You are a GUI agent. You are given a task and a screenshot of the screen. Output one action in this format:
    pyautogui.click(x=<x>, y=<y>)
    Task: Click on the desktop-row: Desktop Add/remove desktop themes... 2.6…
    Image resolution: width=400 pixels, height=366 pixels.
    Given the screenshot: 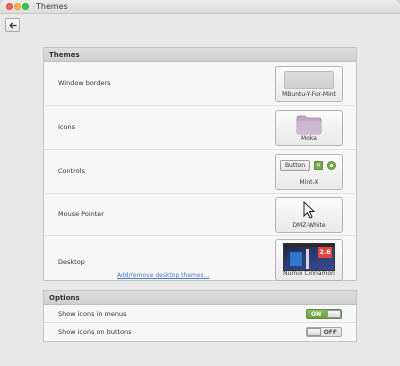 What is the action you would take?
    pyautogui.click(x=200, y=260)
    